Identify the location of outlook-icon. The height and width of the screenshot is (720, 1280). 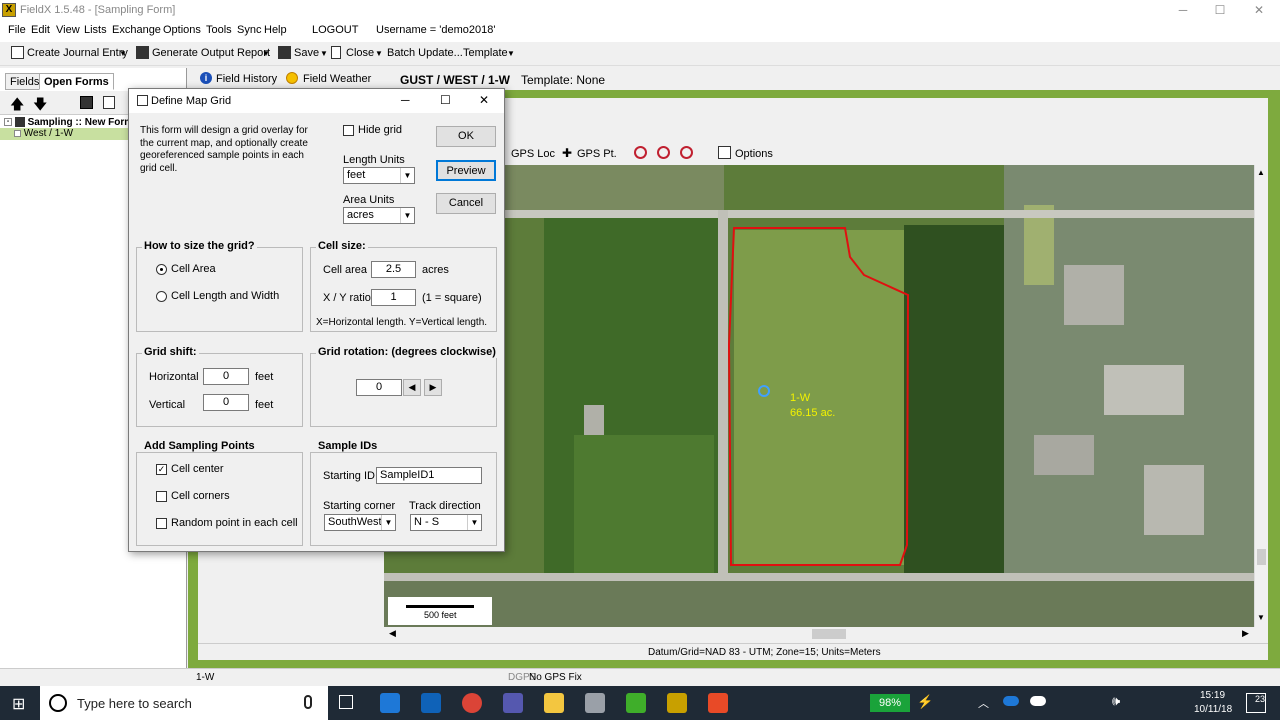
(431, 703).